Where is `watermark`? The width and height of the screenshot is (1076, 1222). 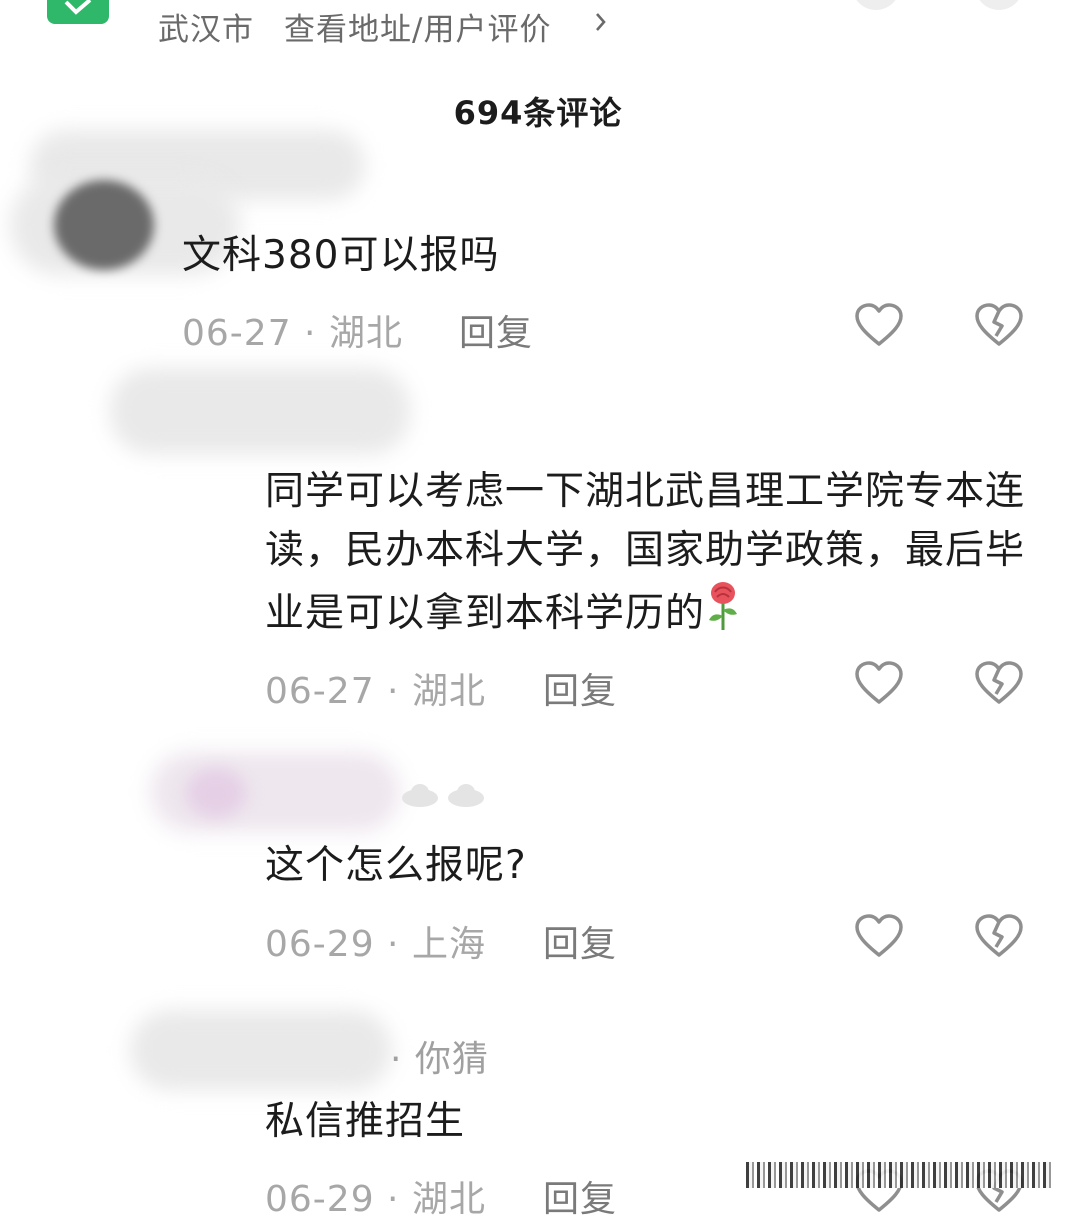 watermark is located at coordinates (899, 1175).